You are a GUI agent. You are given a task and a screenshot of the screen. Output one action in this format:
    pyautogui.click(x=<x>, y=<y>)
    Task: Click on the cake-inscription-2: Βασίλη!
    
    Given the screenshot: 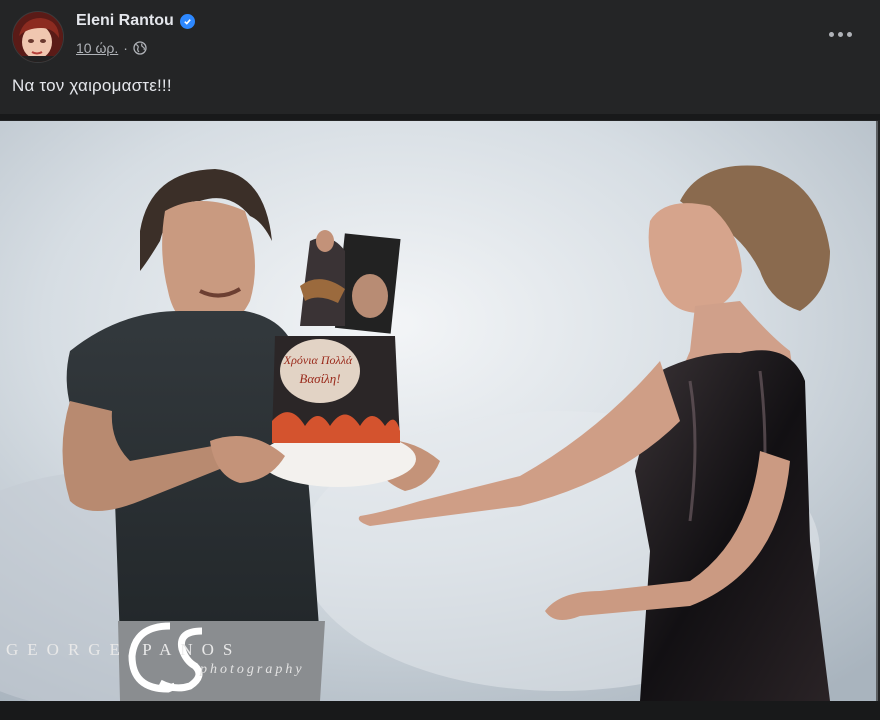 What is the action you would take?
    pyautogui.click(x=319, y=378)
    